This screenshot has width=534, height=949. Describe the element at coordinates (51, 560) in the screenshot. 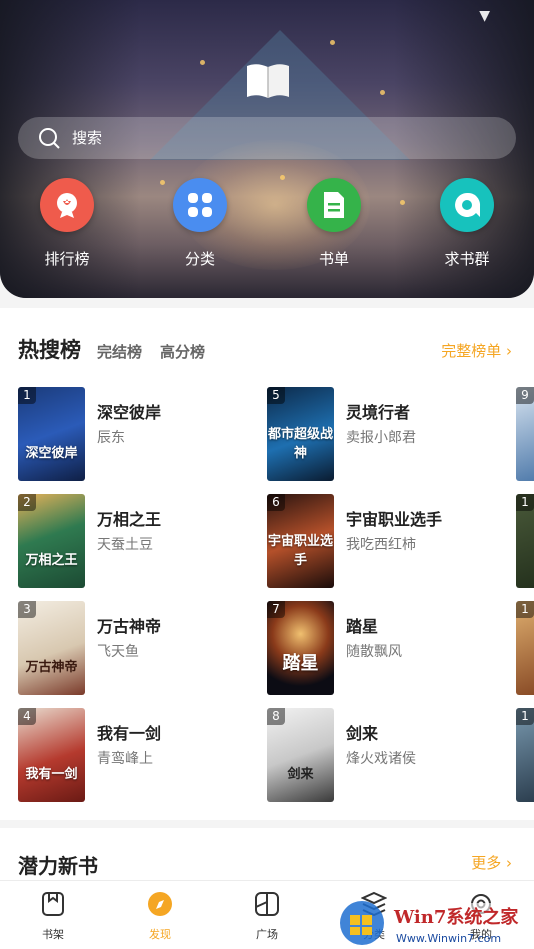

I see `cover-title: 万相之王` at that location.